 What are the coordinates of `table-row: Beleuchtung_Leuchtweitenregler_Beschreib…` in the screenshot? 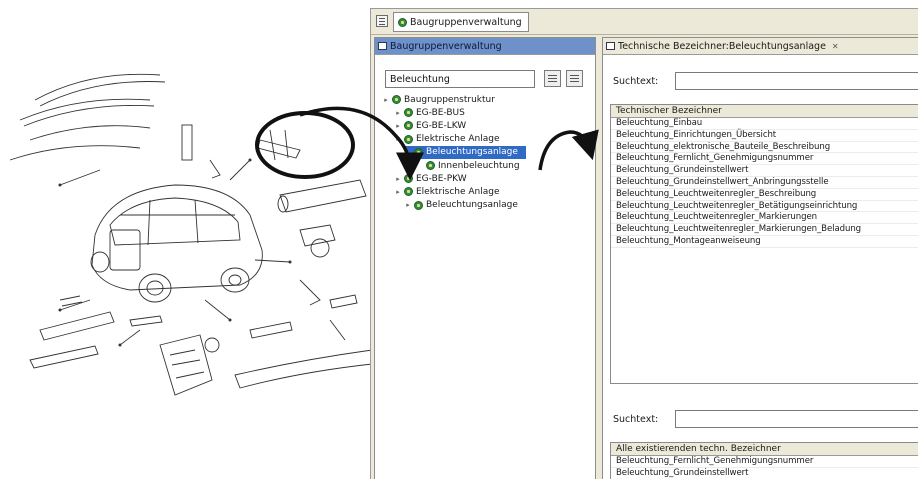 It's located at (764, 195).